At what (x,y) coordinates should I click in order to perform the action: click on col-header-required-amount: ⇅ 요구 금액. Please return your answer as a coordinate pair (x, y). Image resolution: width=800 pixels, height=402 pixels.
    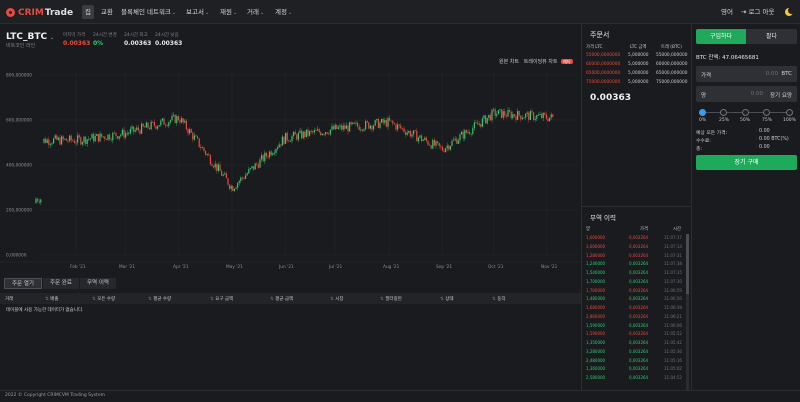
    Looking at the image, I should click on (221, 299).